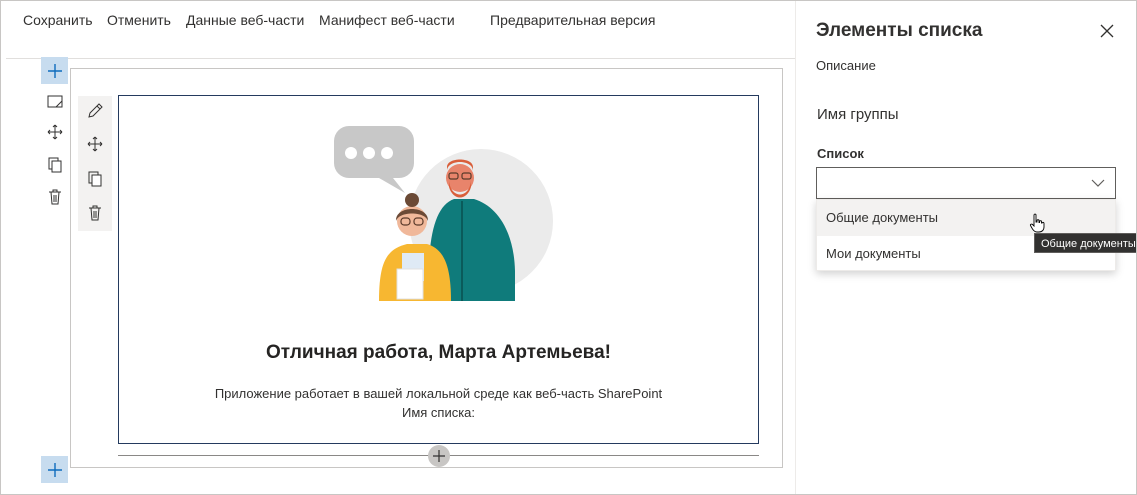 The image size is (1137, 495). Describe the element at coordinates (899, 30) in the screenshot. I see `pane-title: Элементы списка` at that location.